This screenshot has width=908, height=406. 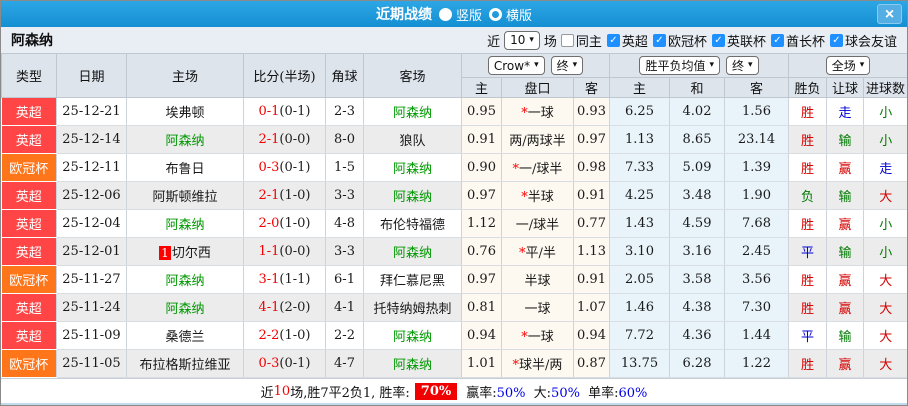 I want to click on handicap-name: 一球, so click(x=537, y=309).